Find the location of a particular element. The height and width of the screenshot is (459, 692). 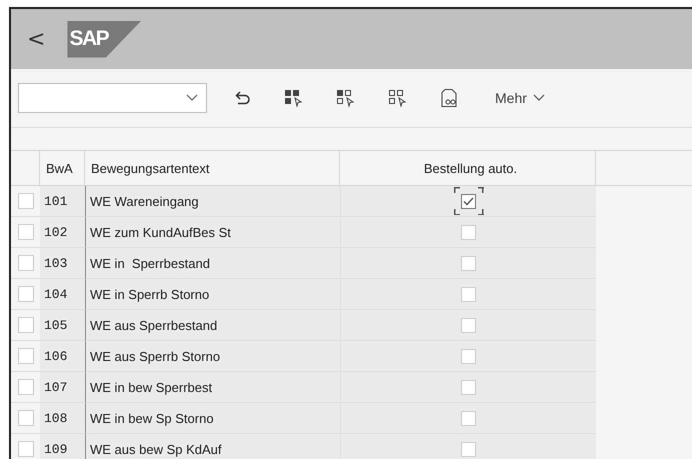

table-cell: WE aus Sperrbestand is located at coordinates (212, 325).